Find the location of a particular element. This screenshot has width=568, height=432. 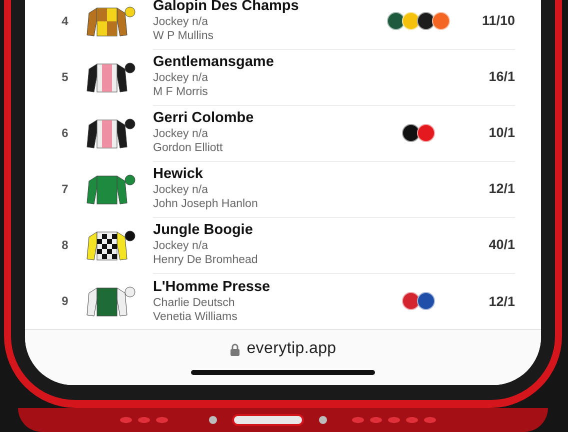

trainer-name: Venetia Williams is located at coordinates (195, 317).